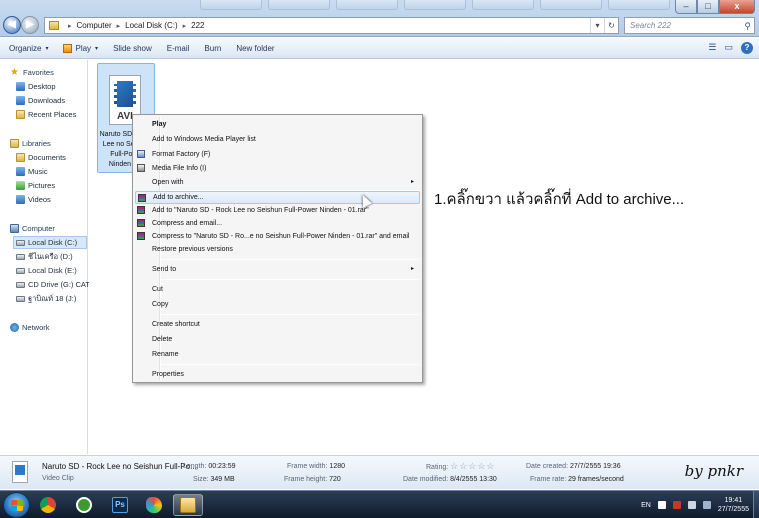  What do you see at coordinates (747, 48) in the screenshot?
I see `help-icon: ?` at bounding box center [747, 48].